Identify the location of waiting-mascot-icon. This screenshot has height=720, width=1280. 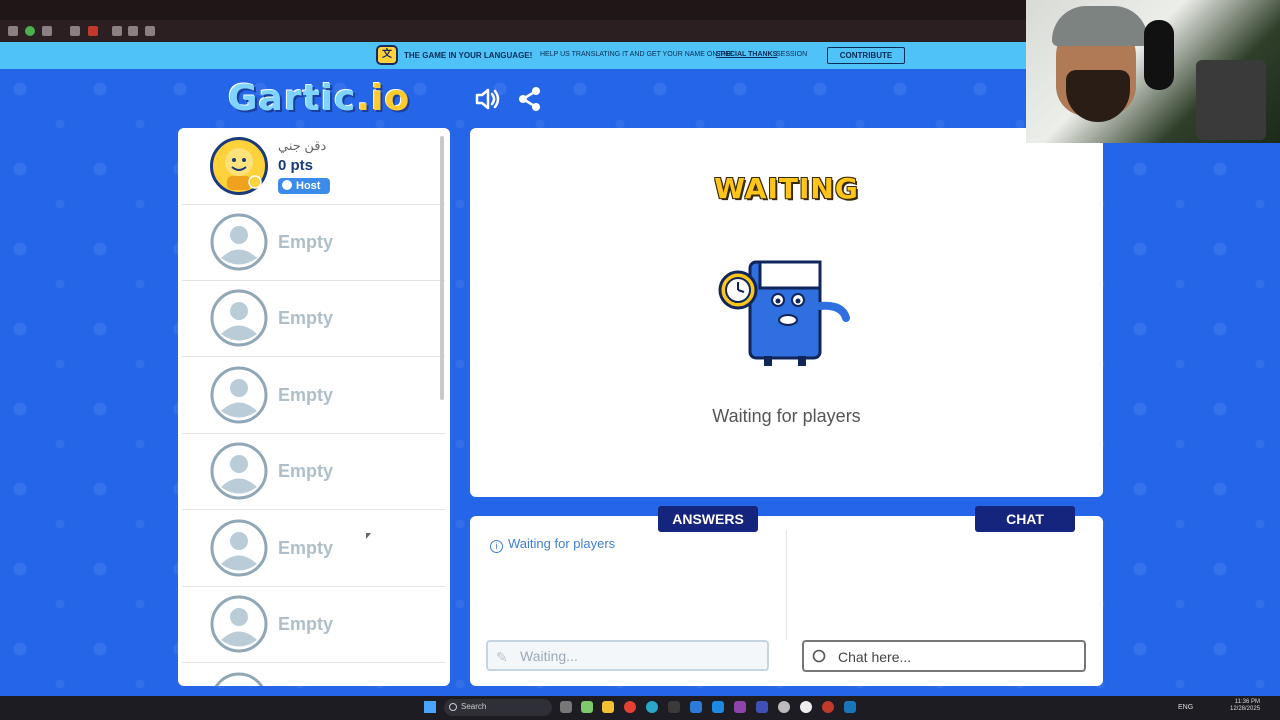
(784, 313).